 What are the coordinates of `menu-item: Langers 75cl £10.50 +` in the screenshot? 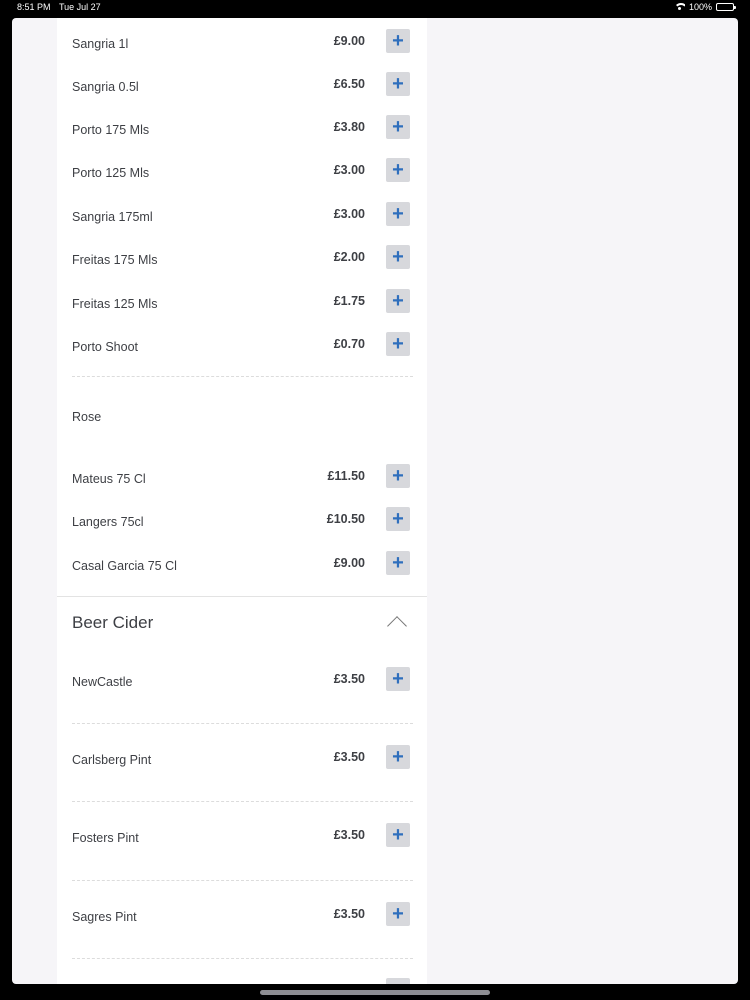 It's located at (242, 521).